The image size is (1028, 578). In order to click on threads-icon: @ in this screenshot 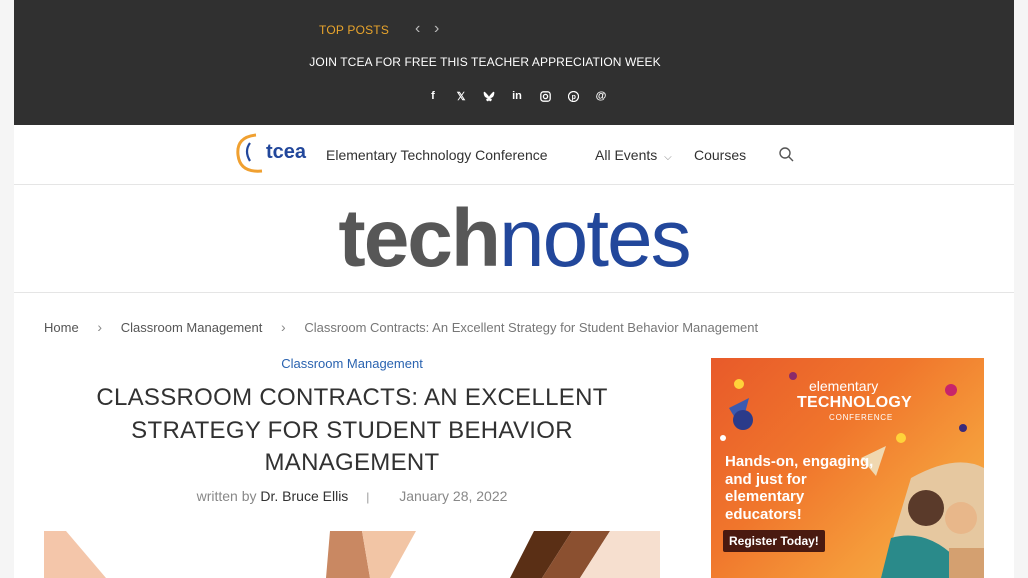, I will do `click(601, 96)`.